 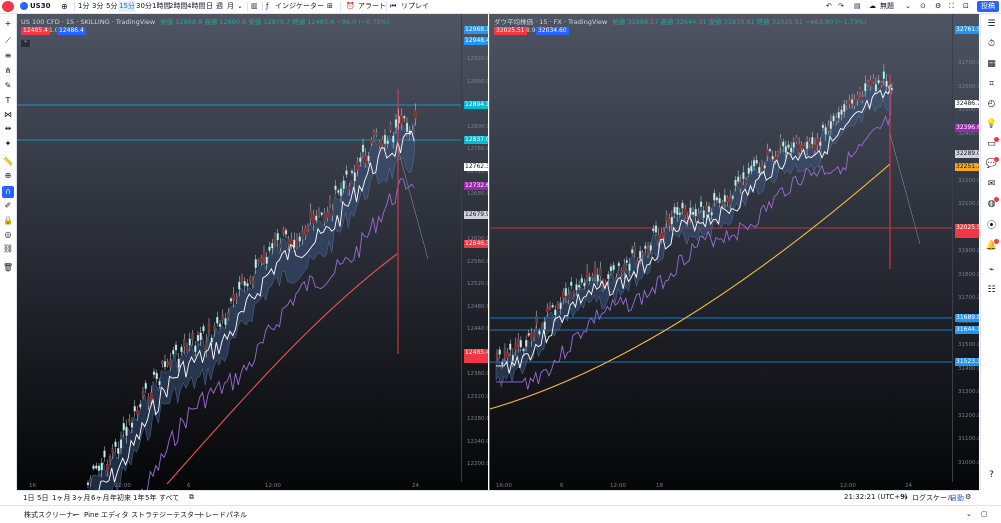 What do you see at coordinates (887, 6) in the screenshot?
I see `layout-name-button: 無題` at bounding box center [887, 6].